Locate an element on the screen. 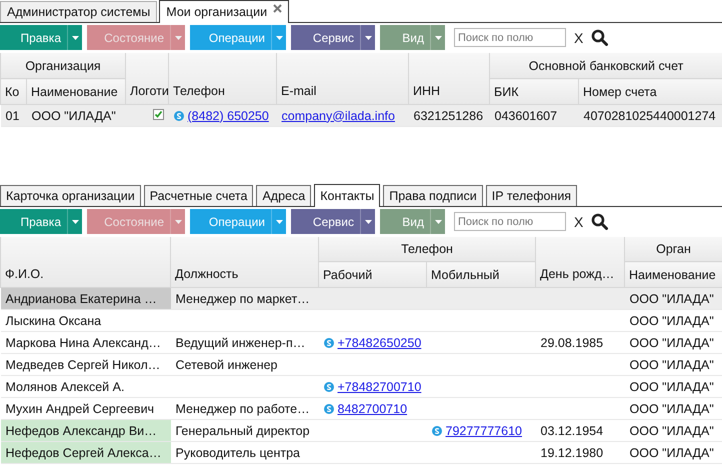  column-group-header: Телефон is located at coordinates (427, 249).